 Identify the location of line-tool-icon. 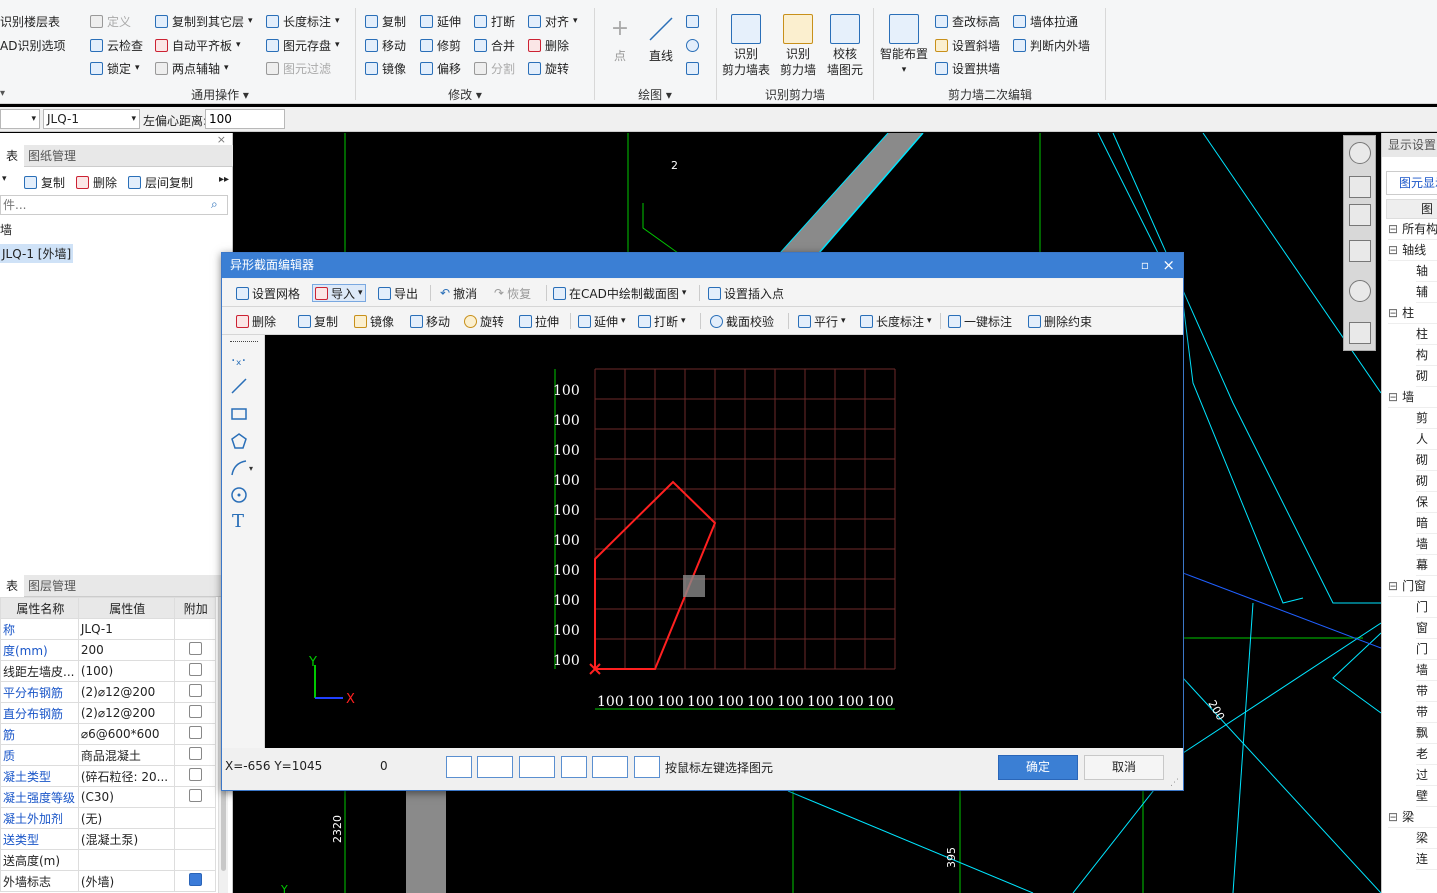
(239, 386).